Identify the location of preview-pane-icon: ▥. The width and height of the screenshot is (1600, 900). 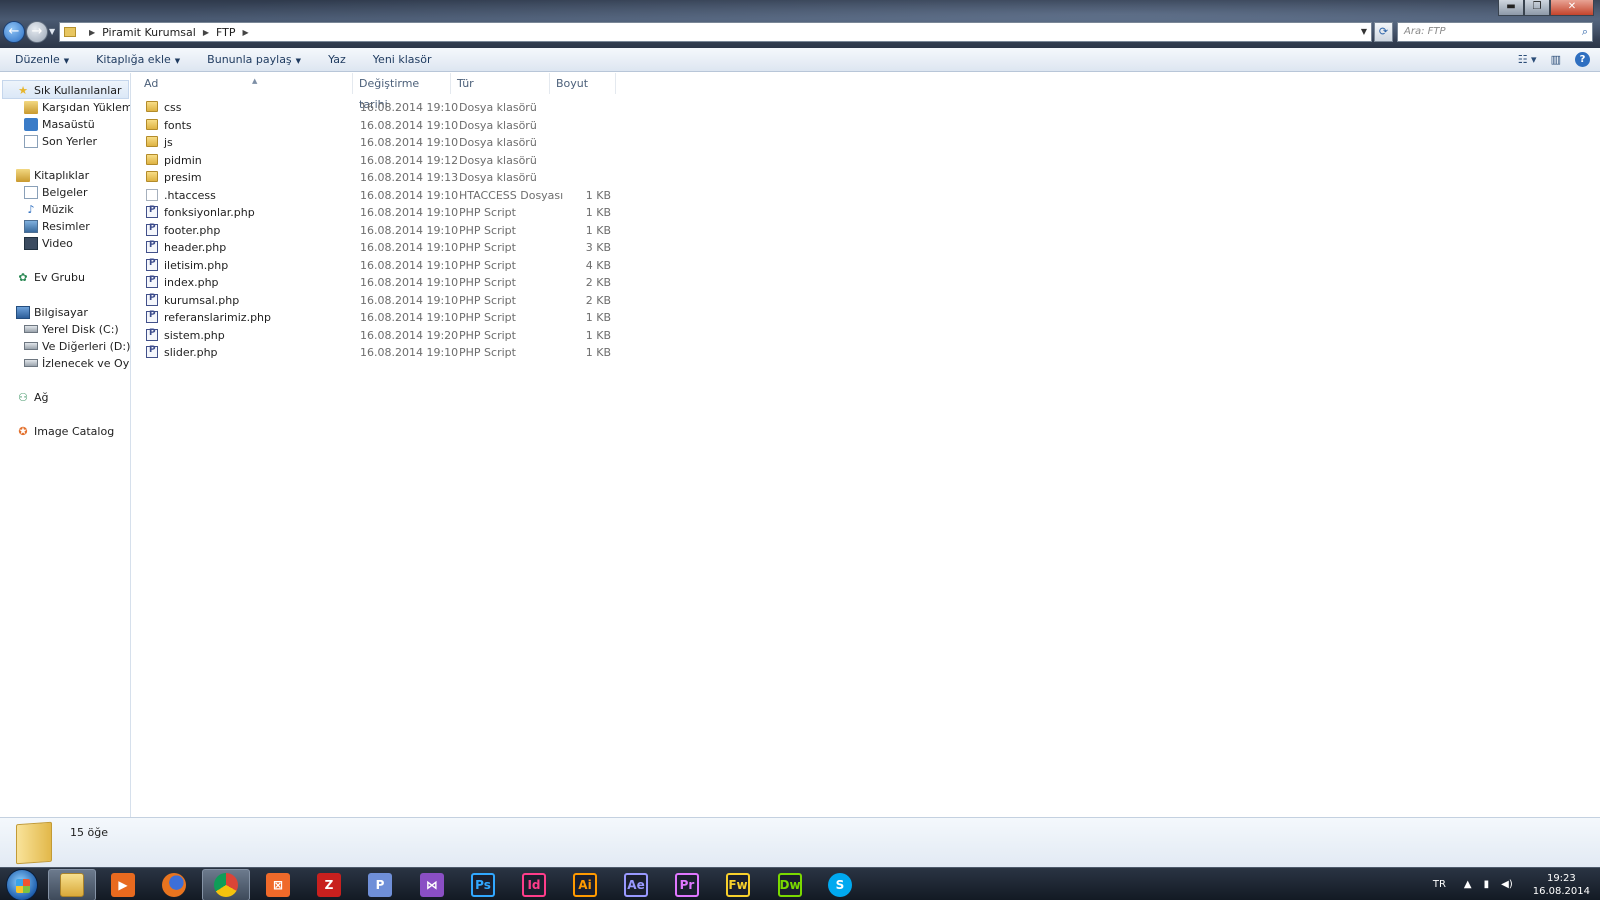
(1556, 59).